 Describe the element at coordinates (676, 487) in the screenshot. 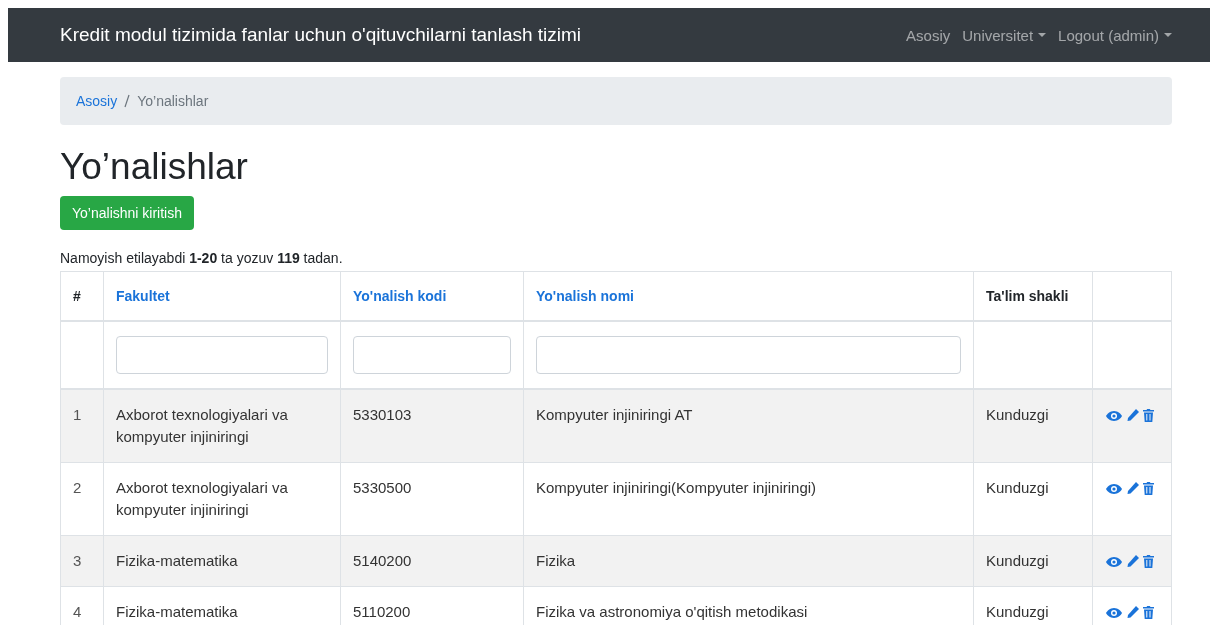

I see `name-cell: Kompyuter injiniringi(Kompyuter injiniringi)` at that location.